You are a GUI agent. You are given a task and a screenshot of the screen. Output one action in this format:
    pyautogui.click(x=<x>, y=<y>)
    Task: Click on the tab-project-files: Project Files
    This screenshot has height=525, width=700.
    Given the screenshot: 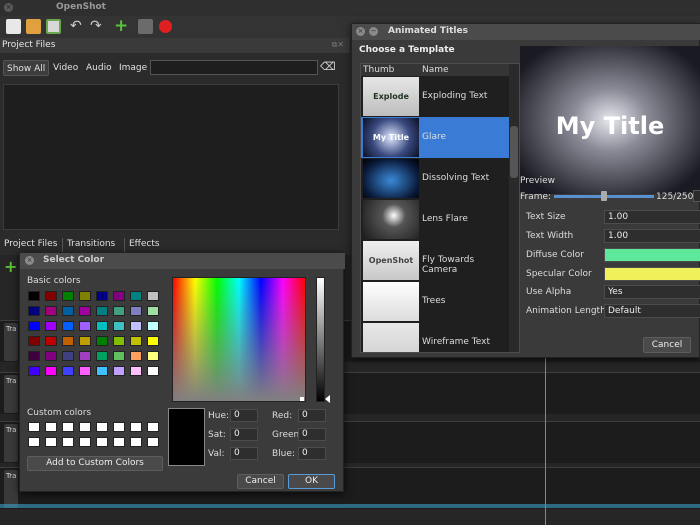 What is the action you would take?
    pyautogui.click(x=30, y=245)
    